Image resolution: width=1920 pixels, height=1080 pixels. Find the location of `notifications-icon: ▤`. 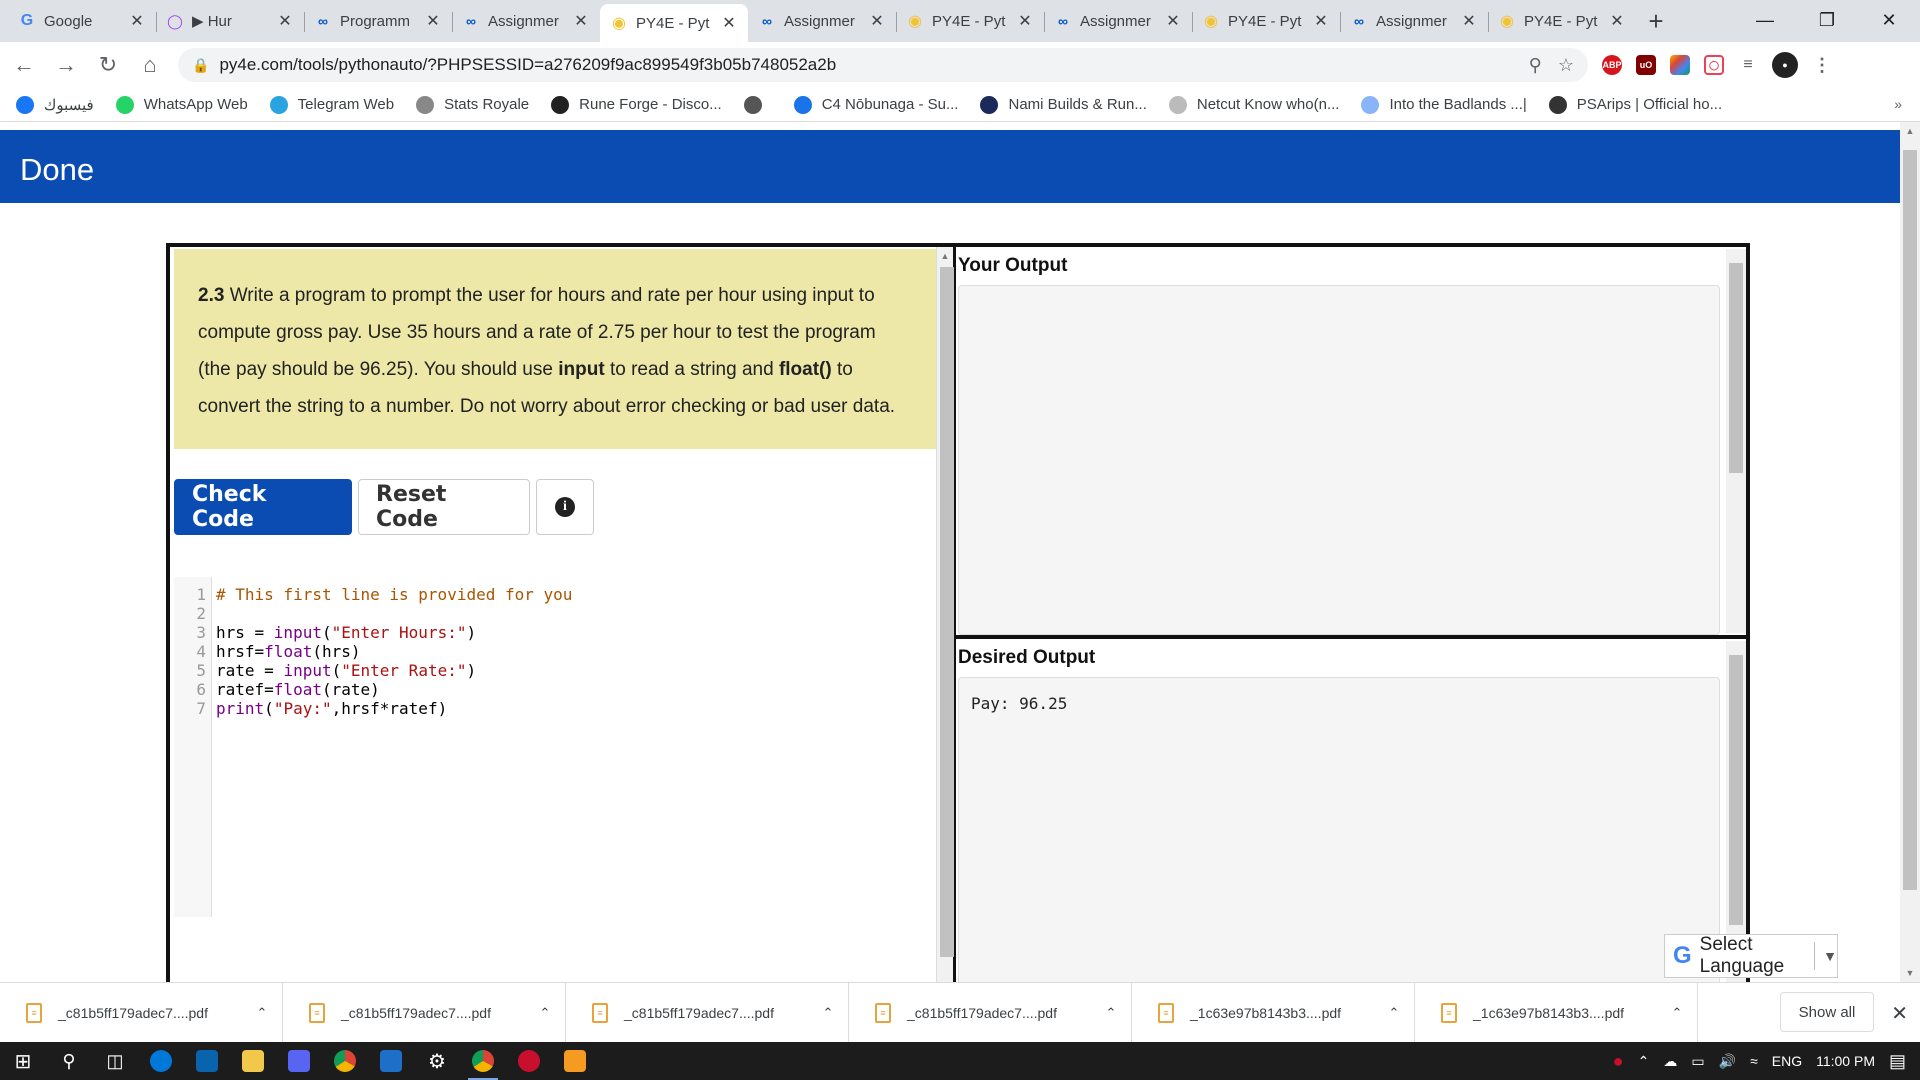

notifications-icon: ▤ is located at coordinates (1897, 1061).